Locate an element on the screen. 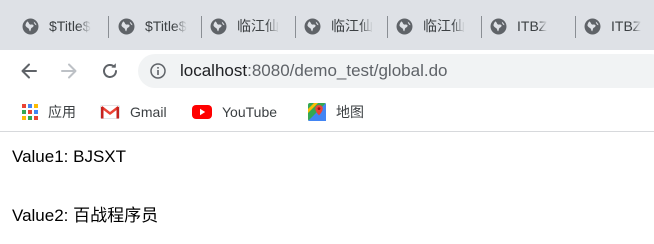  bookmark-apps: 应用 is located at coordinates (49, 112).